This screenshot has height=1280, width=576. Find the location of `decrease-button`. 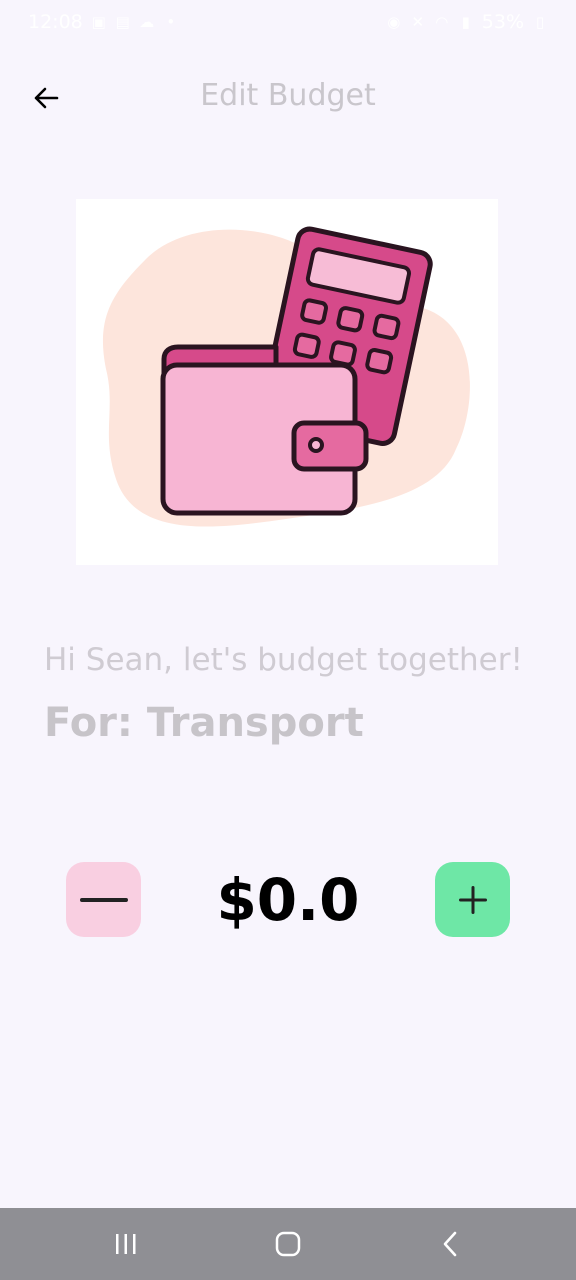

decrease-button is located at coordinates (103, 899).